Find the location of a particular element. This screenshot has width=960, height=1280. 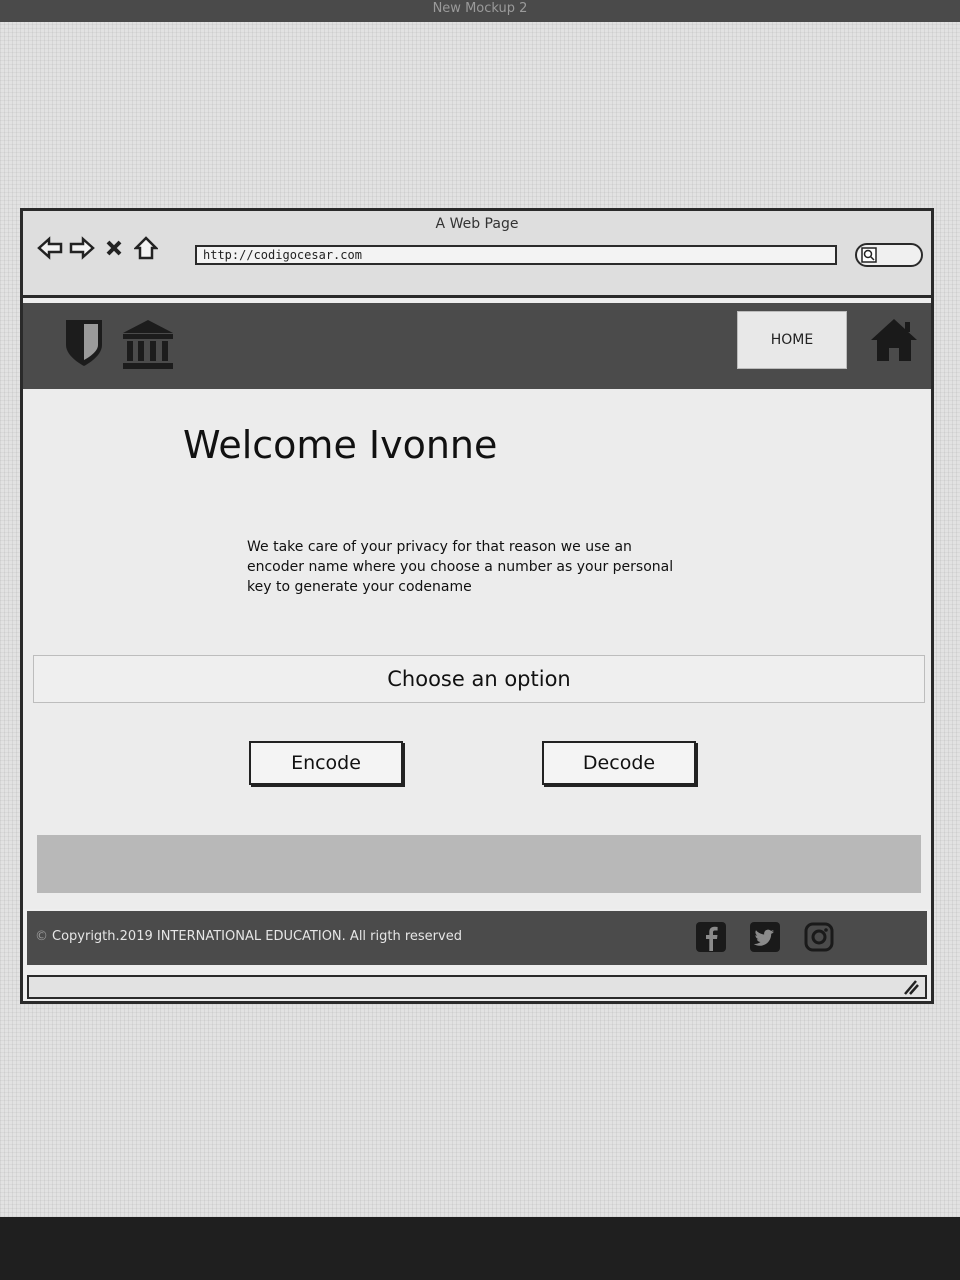

site-navbar: HOME is located at coordinates (477, 346).